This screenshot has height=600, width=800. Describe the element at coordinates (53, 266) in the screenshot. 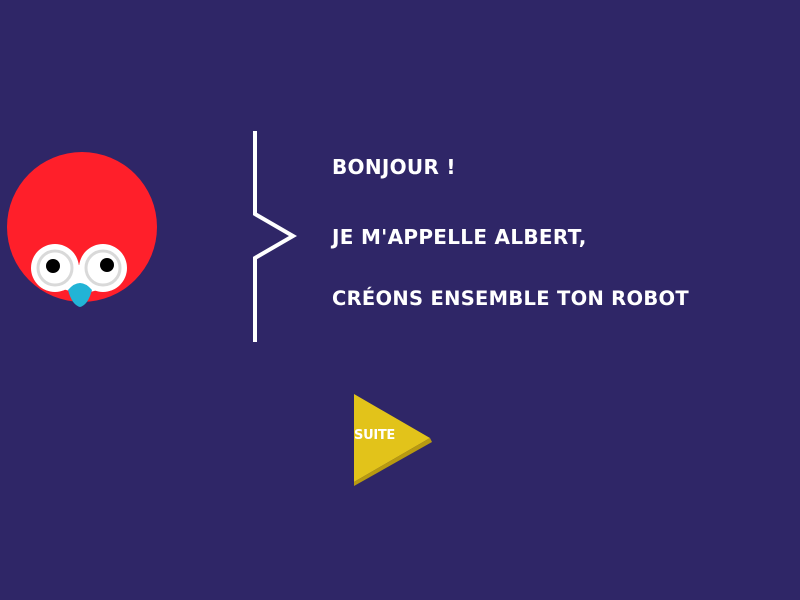

I see `mascot-left-pupil` at that location.